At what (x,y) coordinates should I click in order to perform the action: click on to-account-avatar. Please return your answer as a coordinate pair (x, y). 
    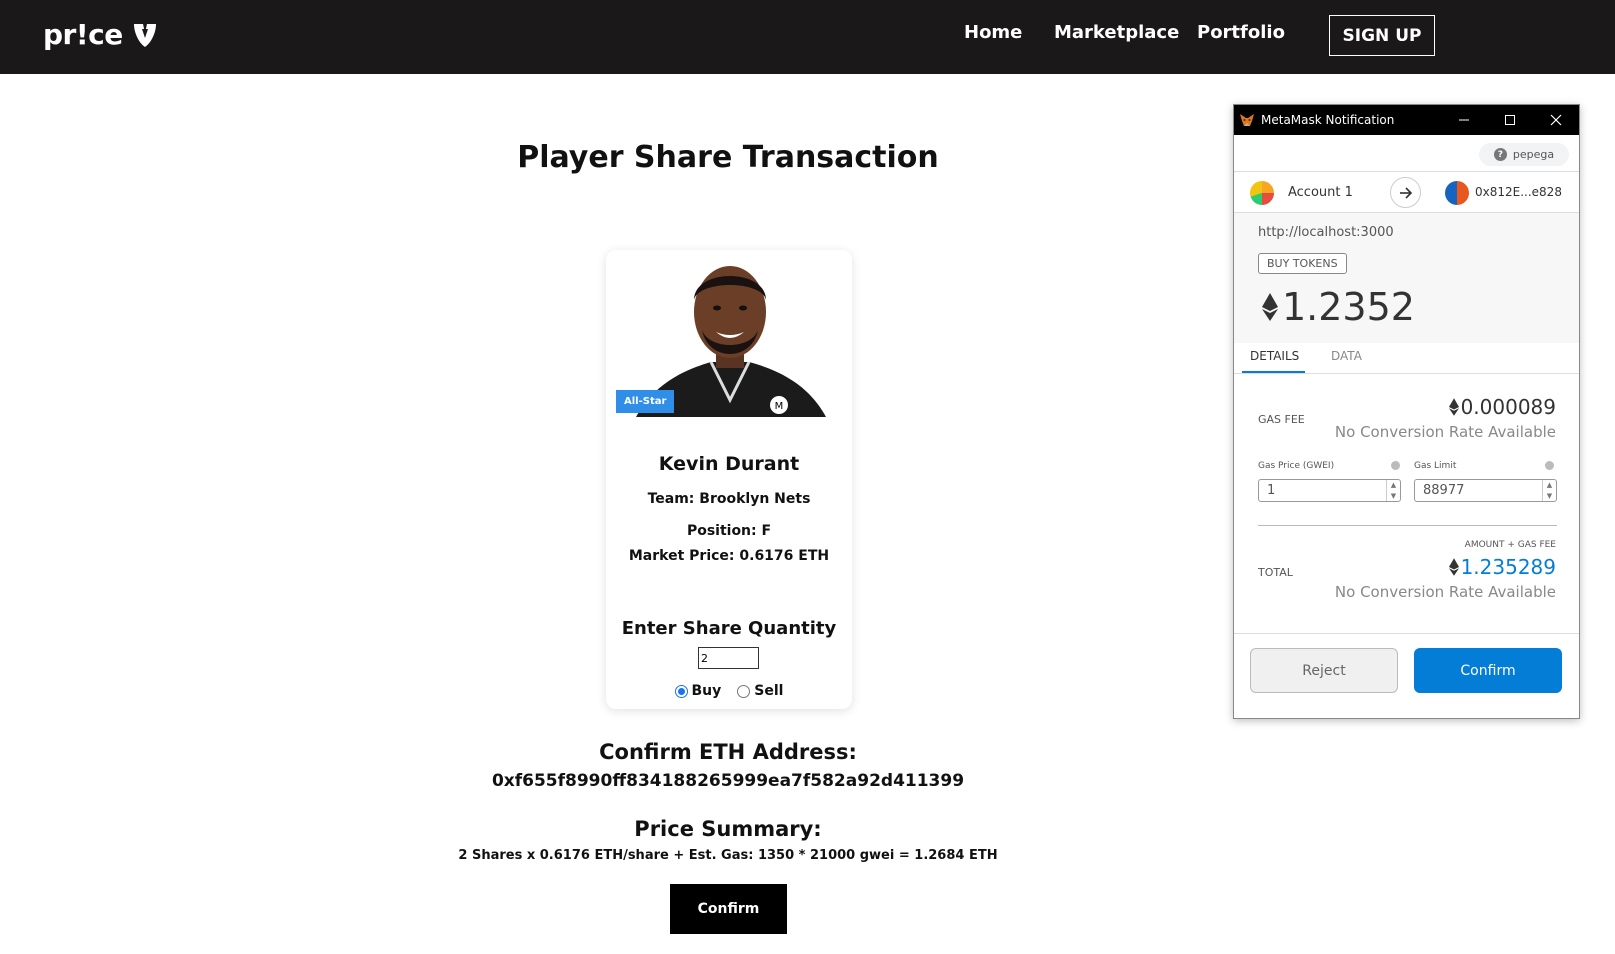
    Looking at the image, I should click on (1457, 193).